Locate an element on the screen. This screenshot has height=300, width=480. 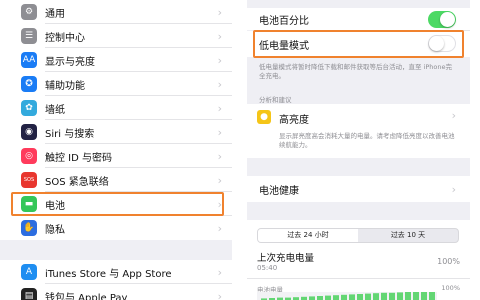
tab-last-24-hours: 过去 24 小时 is located at coordinates (308, 235).